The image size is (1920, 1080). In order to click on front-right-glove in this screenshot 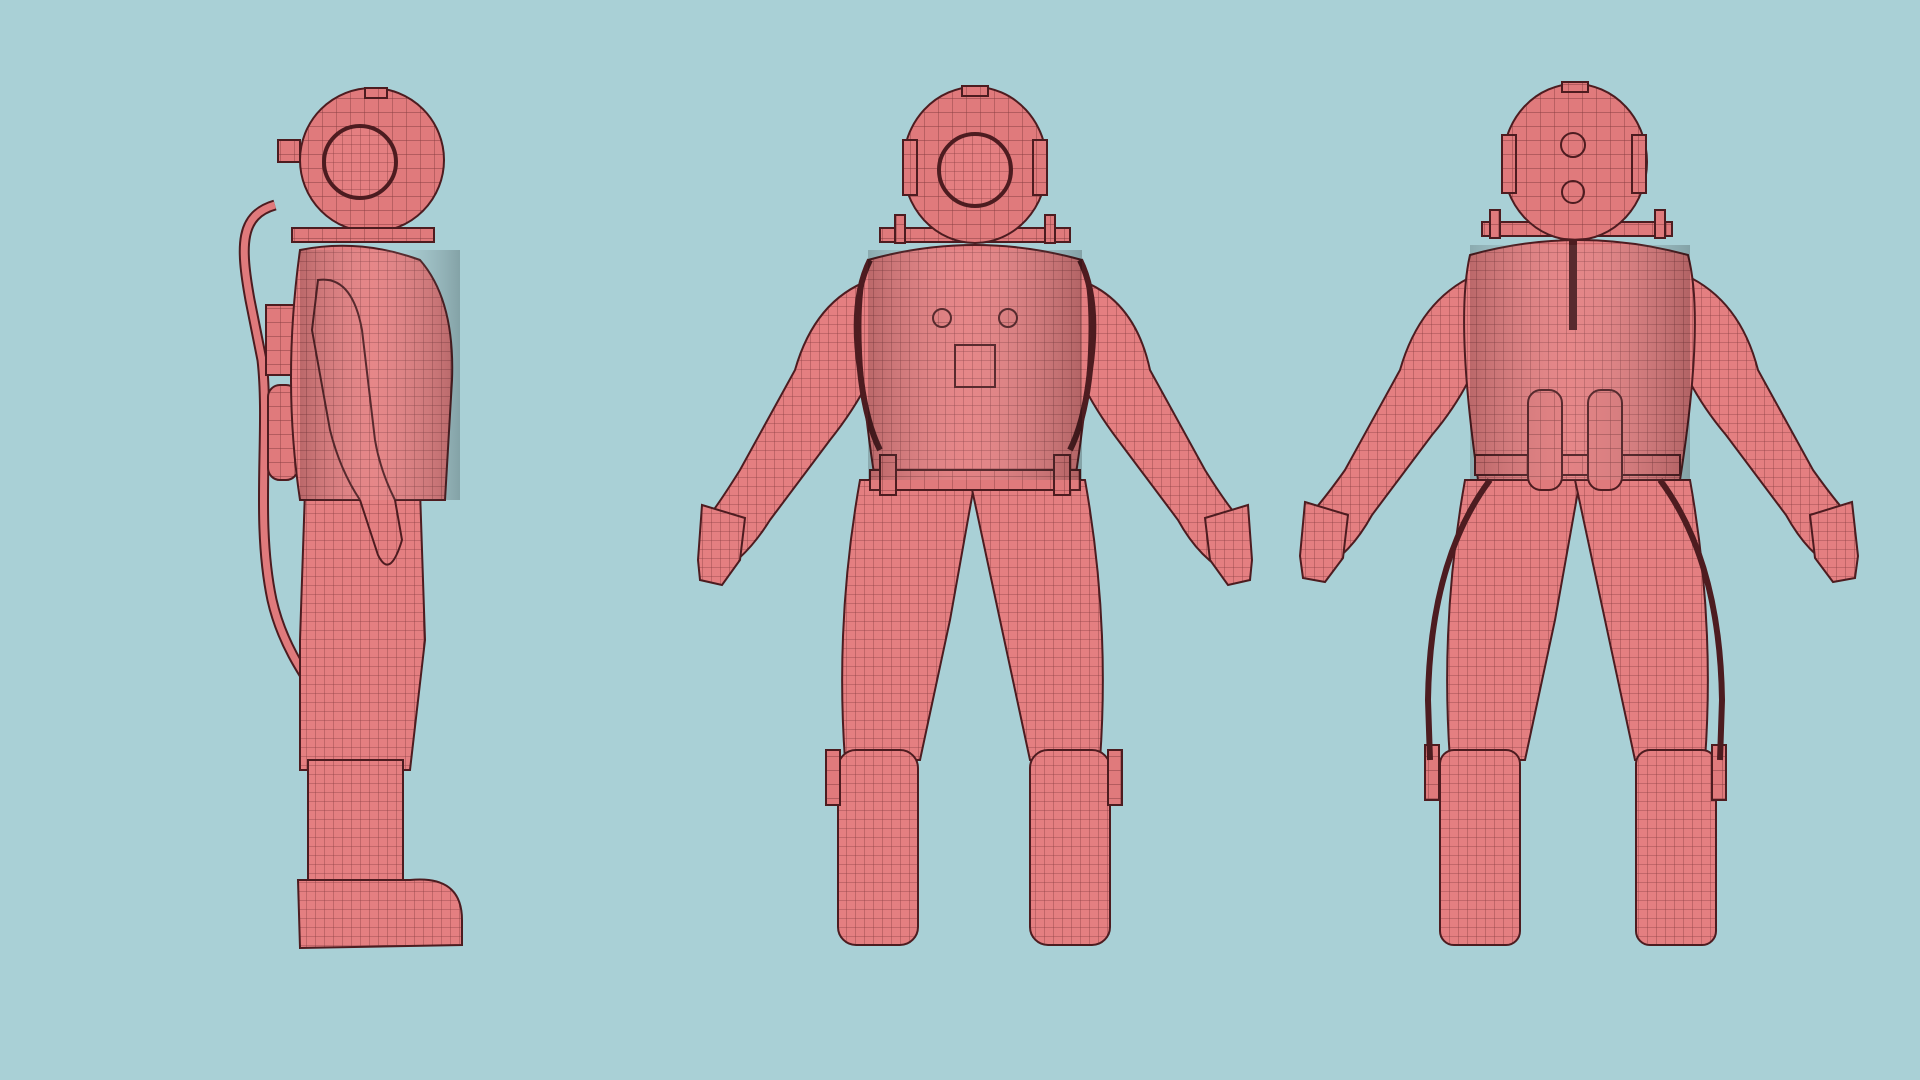, I will do `click(1228, 545)`.